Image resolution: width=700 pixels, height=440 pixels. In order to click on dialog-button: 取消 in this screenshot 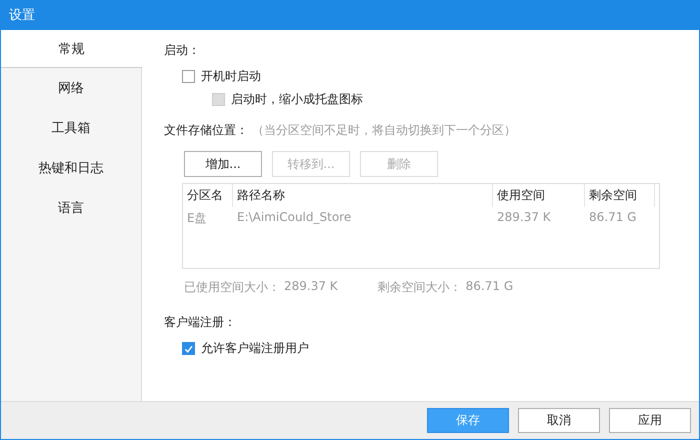, I will do `click(559, 420)`.